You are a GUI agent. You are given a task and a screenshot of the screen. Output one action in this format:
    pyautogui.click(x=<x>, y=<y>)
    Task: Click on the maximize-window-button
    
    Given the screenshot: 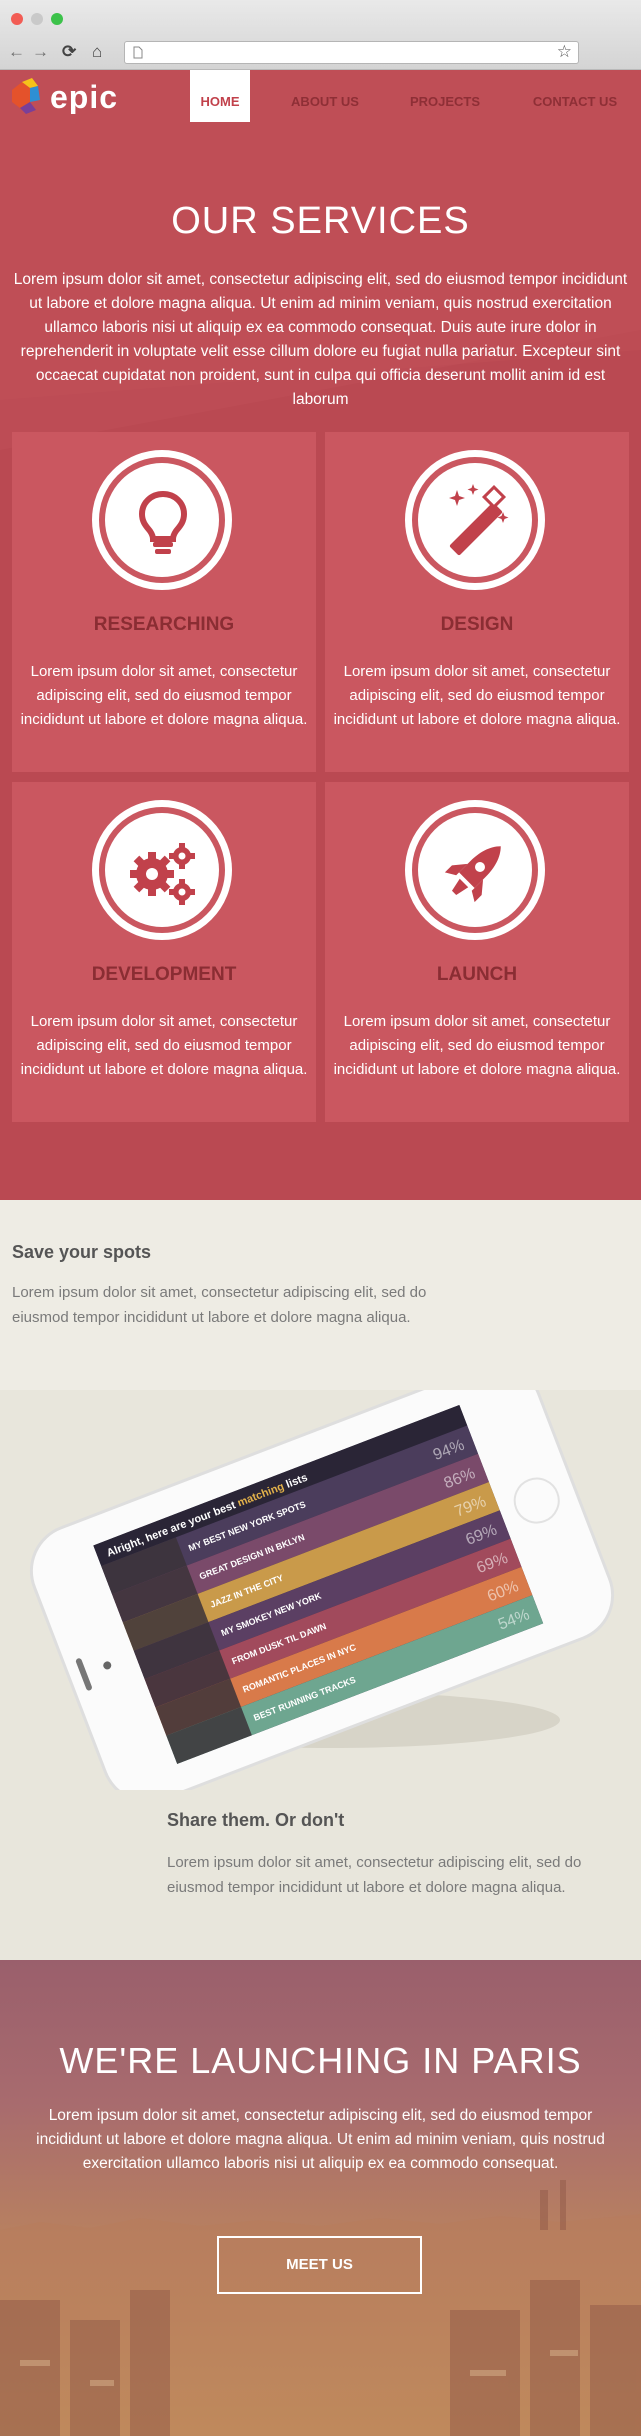 What is the action you would take?
    pyautogui.click(x=57, y=19)
    